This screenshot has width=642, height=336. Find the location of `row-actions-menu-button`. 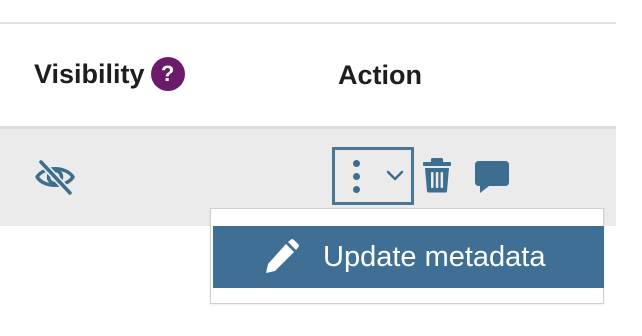

row-actions-menu-button is located at coordinates (373, 176).